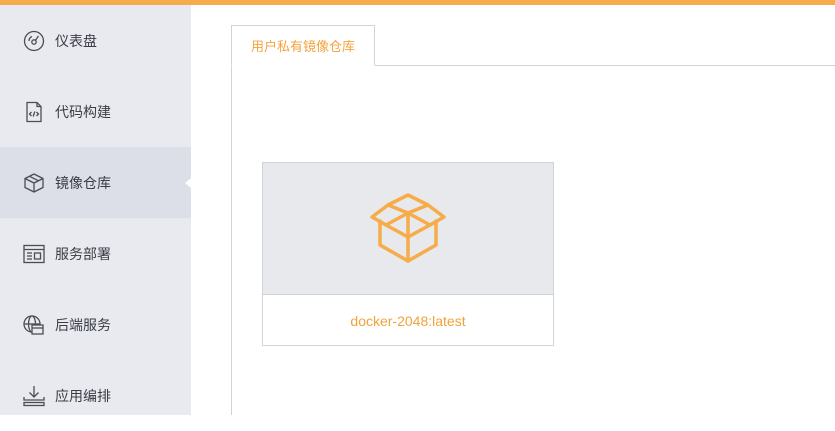 Image resolution: width=835 pixels, height=431 pixels. I want to click on sidebar-item-label: 仪表盘, so click(76, 40).